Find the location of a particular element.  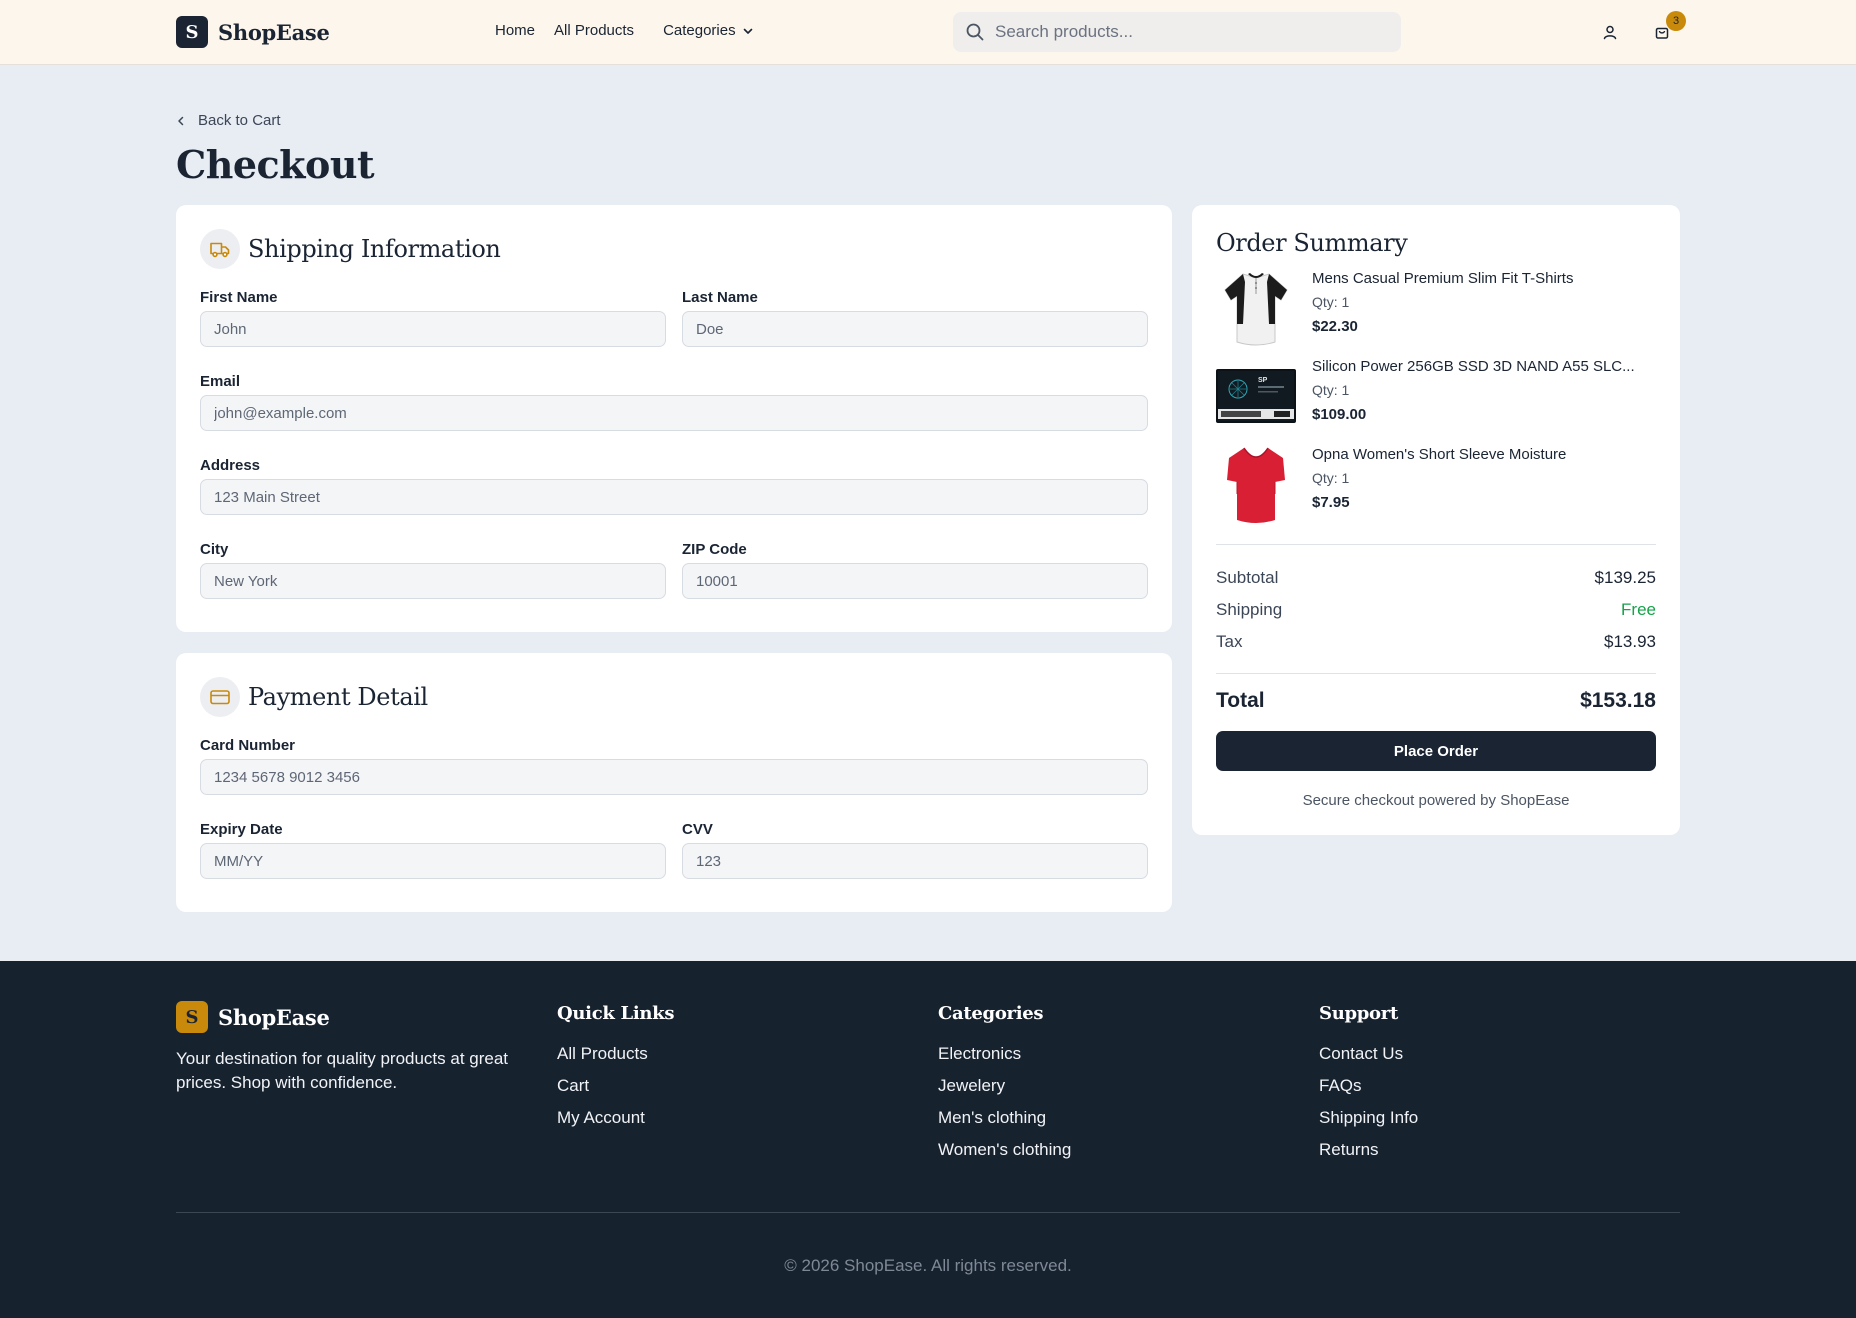

first-name-field: First Name is located at coordinates (433, 318).